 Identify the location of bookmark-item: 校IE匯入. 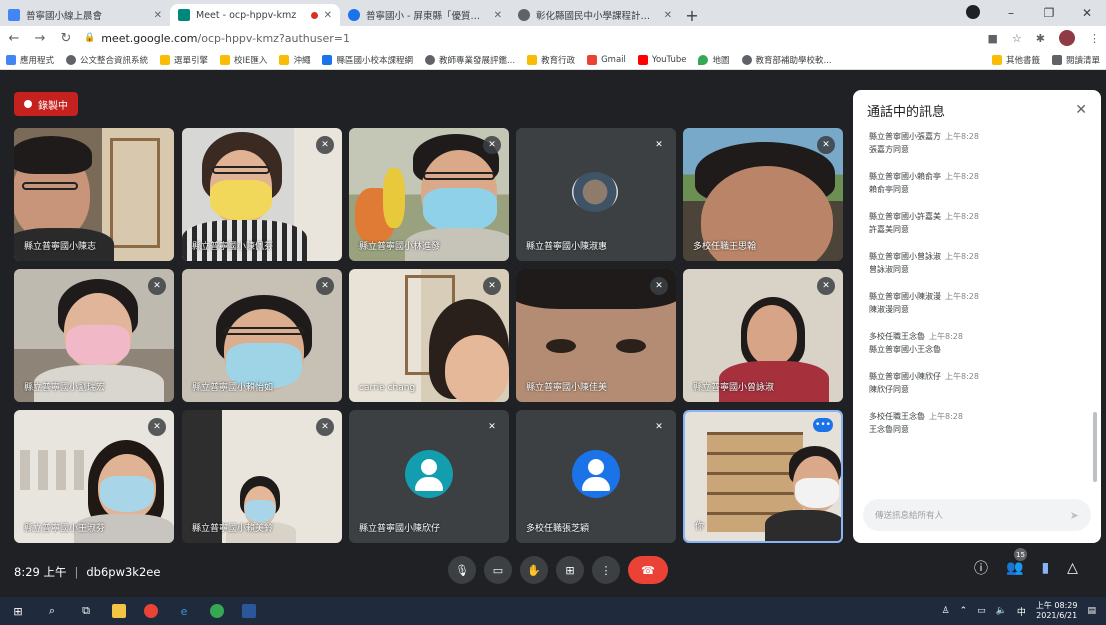
(243, 60).